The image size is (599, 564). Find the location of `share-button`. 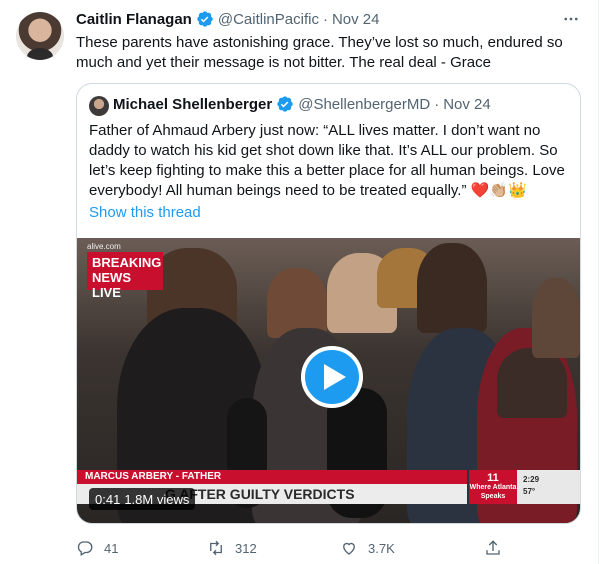

share-button is located at coordinates (493, 548).